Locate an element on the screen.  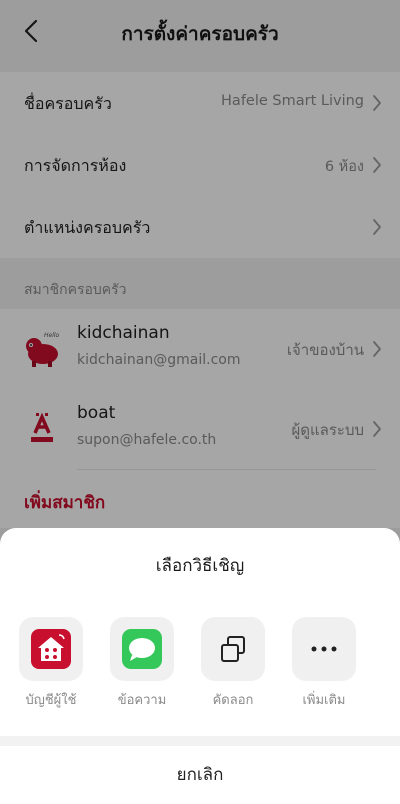
copy-icon is located at coordinates (233, 649).